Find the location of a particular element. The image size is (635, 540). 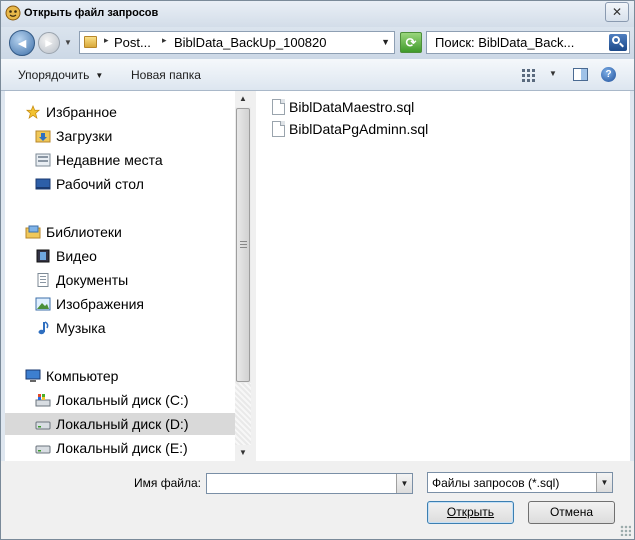

breadcrumb-item-current: BiblData_BackUp_100820 is located at coordinates (250, 42).